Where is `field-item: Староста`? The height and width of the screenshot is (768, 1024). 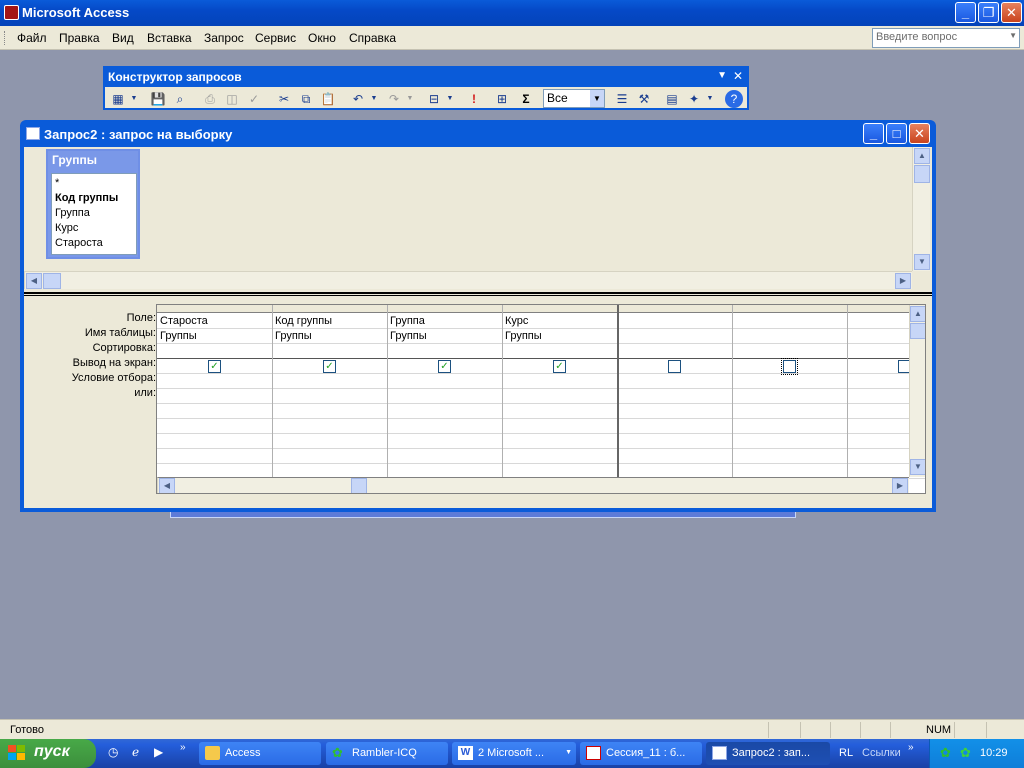 field-item: Староста is located at coordinates (94, 243).